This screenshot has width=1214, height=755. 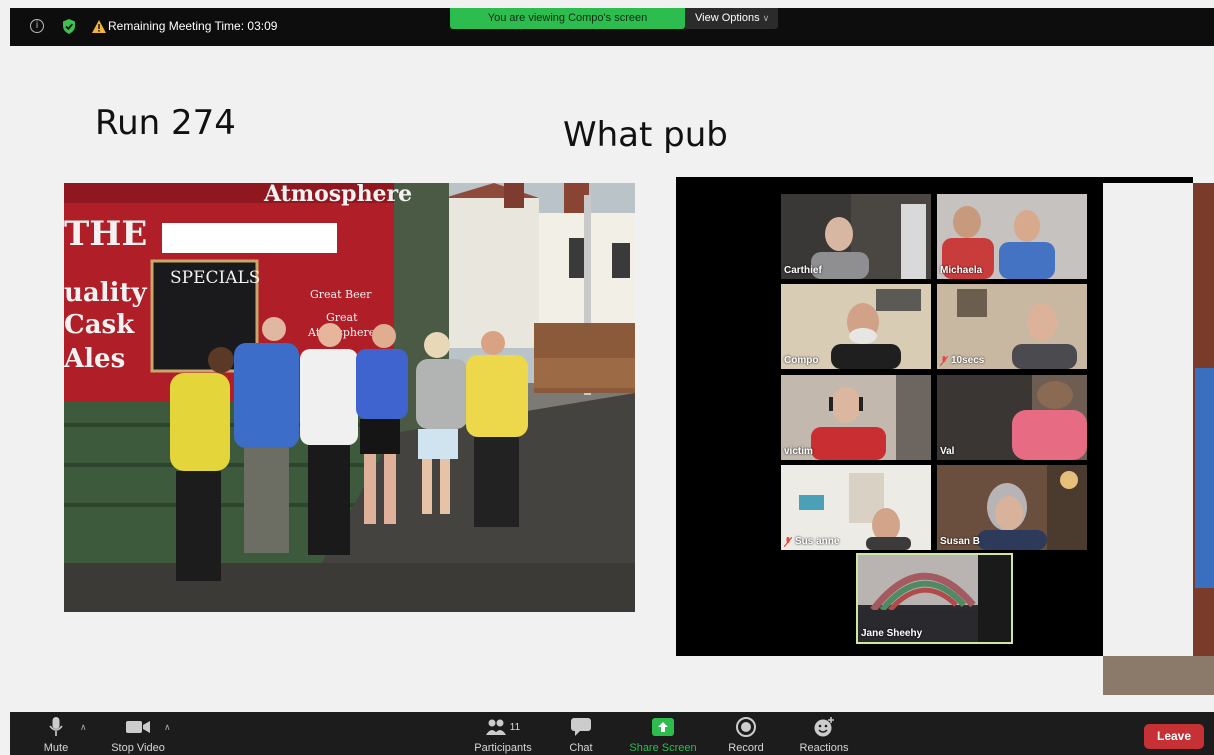 I want to click on share-screen-button: Share Screen, so click(x=663, y=733).